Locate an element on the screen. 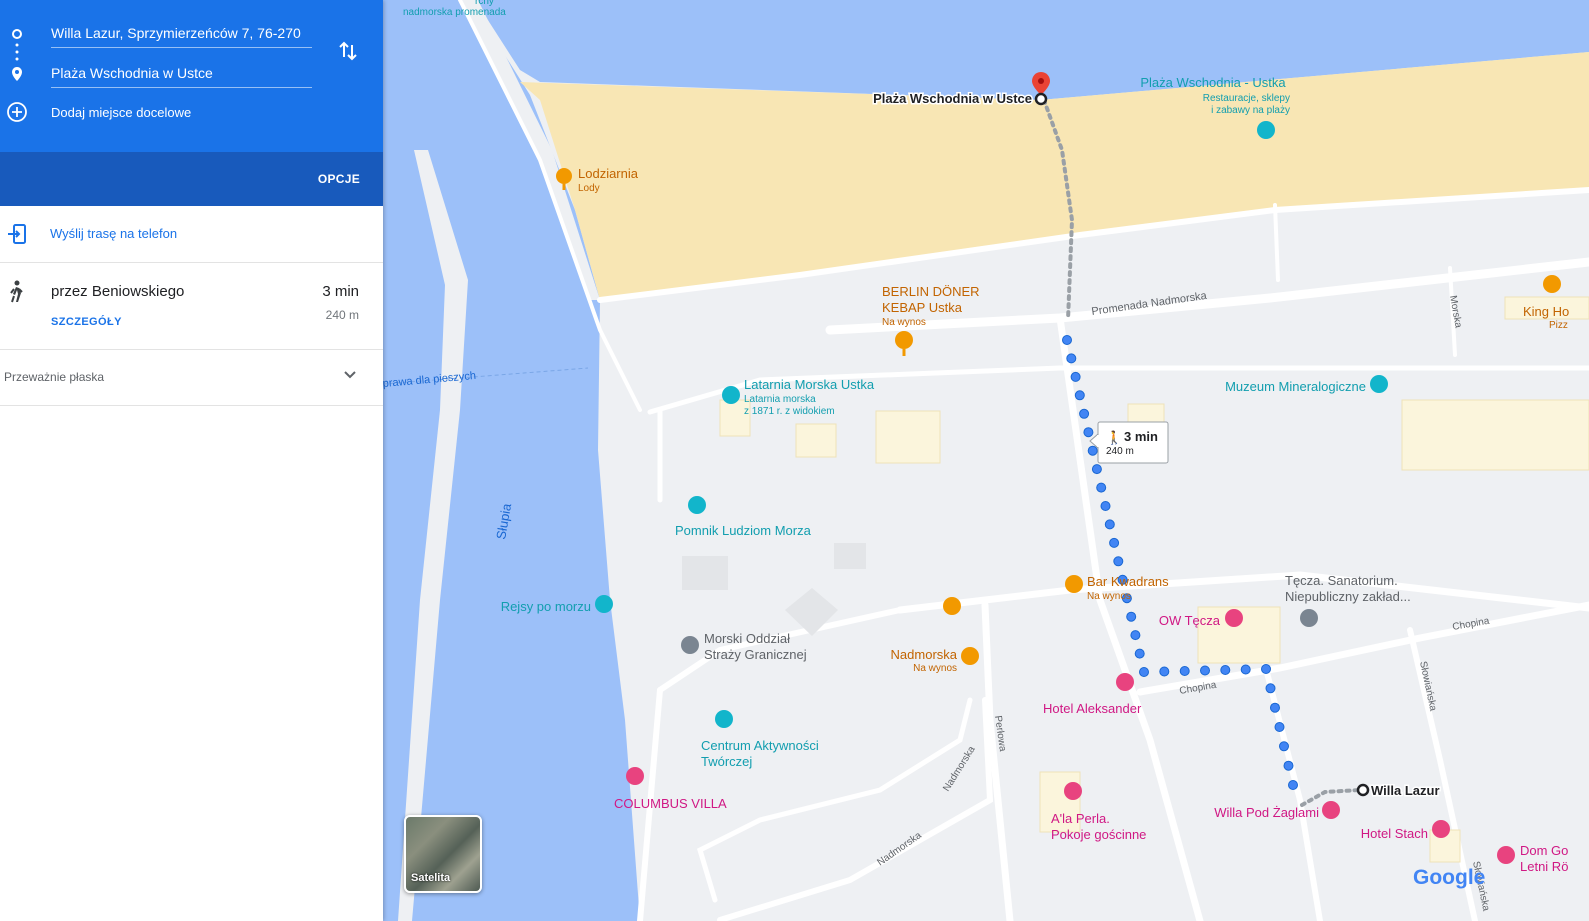  route-dots-icon is located at coordinates (17, 52).